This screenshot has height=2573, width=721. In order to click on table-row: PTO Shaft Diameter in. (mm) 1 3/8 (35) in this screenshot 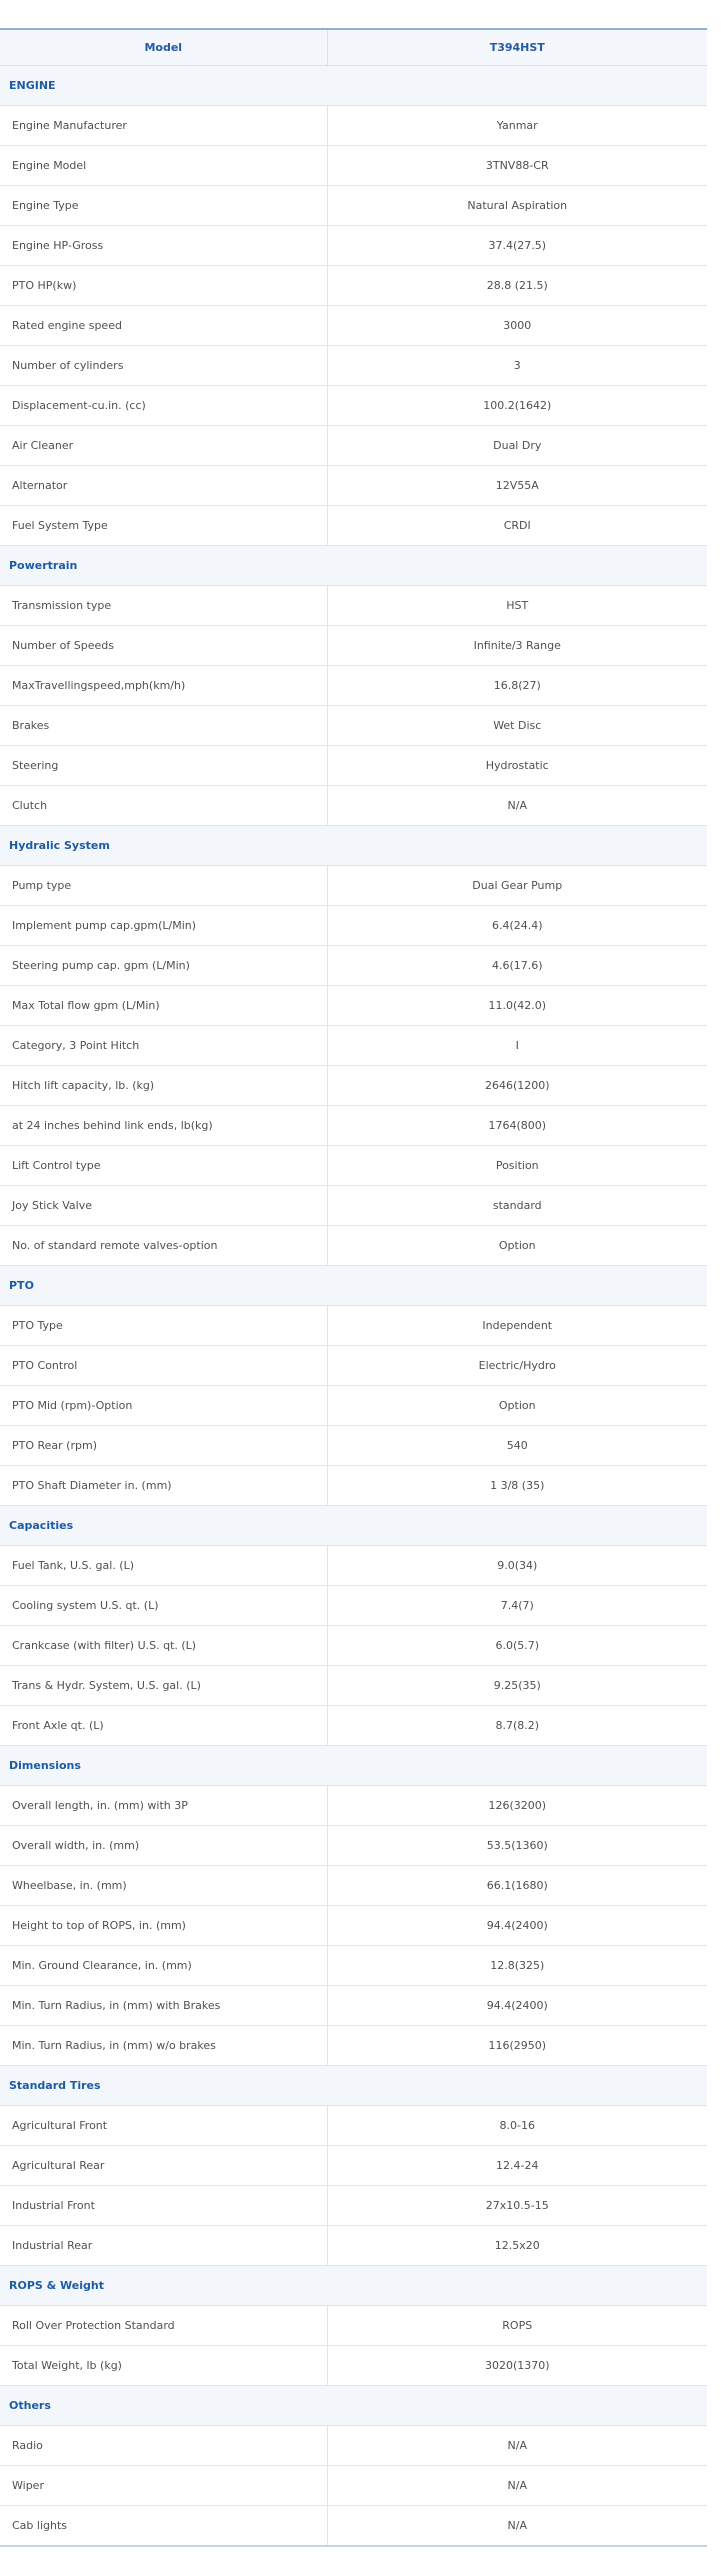, I will do `click(353, 1485)`.